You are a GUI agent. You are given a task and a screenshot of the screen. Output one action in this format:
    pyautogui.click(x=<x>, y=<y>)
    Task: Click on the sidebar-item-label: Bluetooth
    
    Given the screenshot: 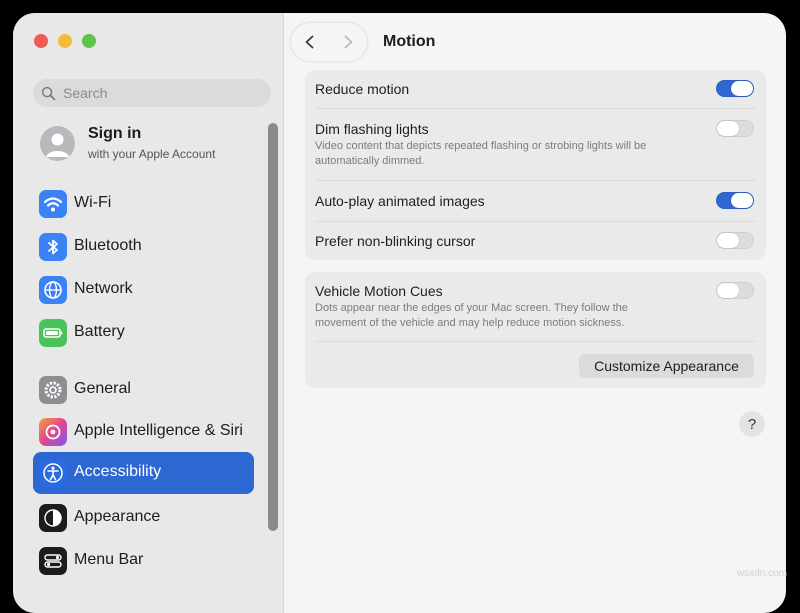 What is the action you would take?
    pyautogui.click(x=108, y=245)
    